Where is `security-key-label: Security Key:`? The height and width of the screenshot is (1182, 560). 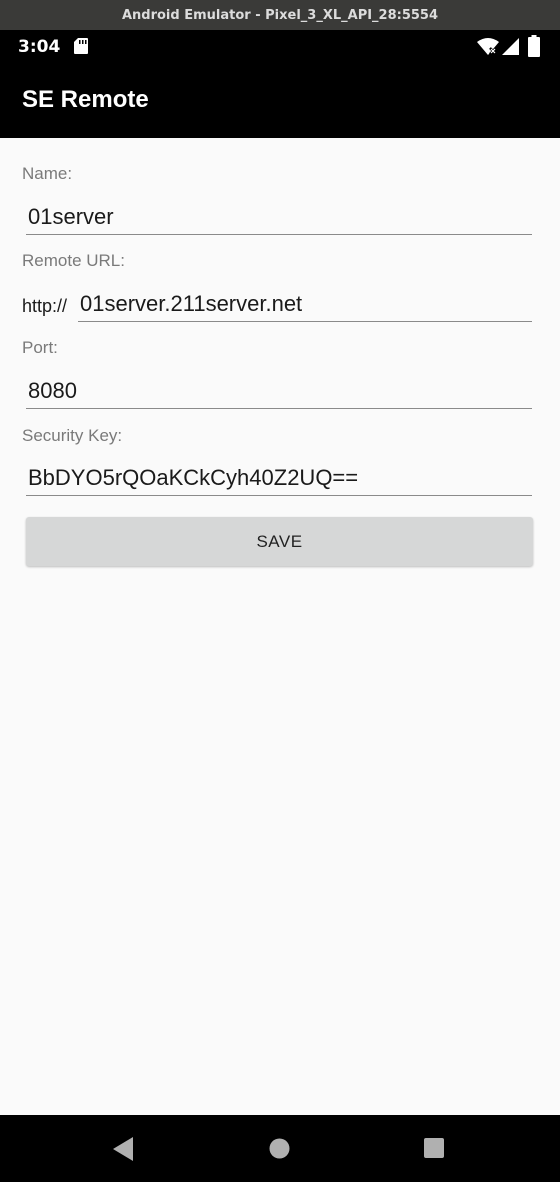 security-key-label: Security Key: is located at coordinates (72, 435).